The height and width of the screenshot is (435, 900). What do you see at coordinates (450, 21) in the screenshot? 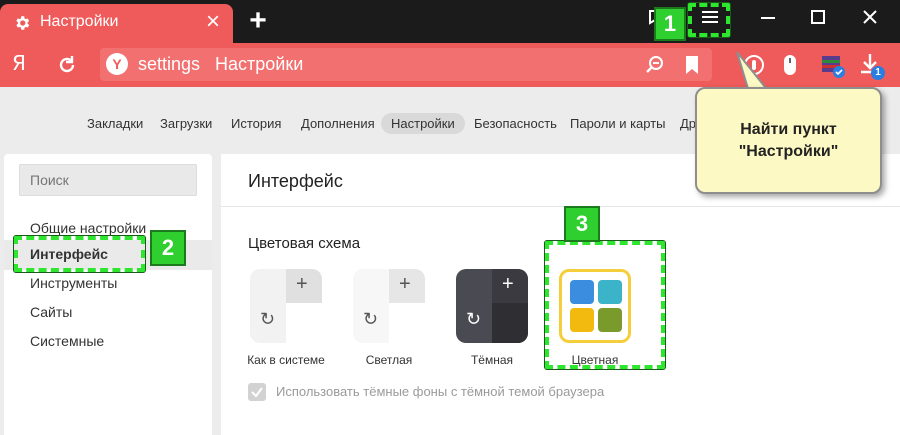
I see `tab-strip: Настройки × +` at bounding box center [450, 21].